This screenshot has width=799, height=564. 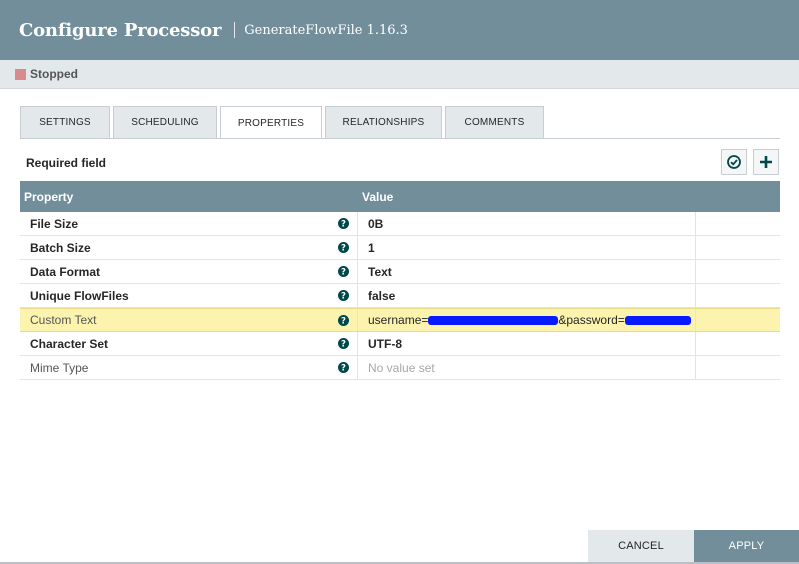 What do you see at coordinates (63, 320) in the screenshot?
I see `property-name: Custom Text` at bounding box center [63, 320].